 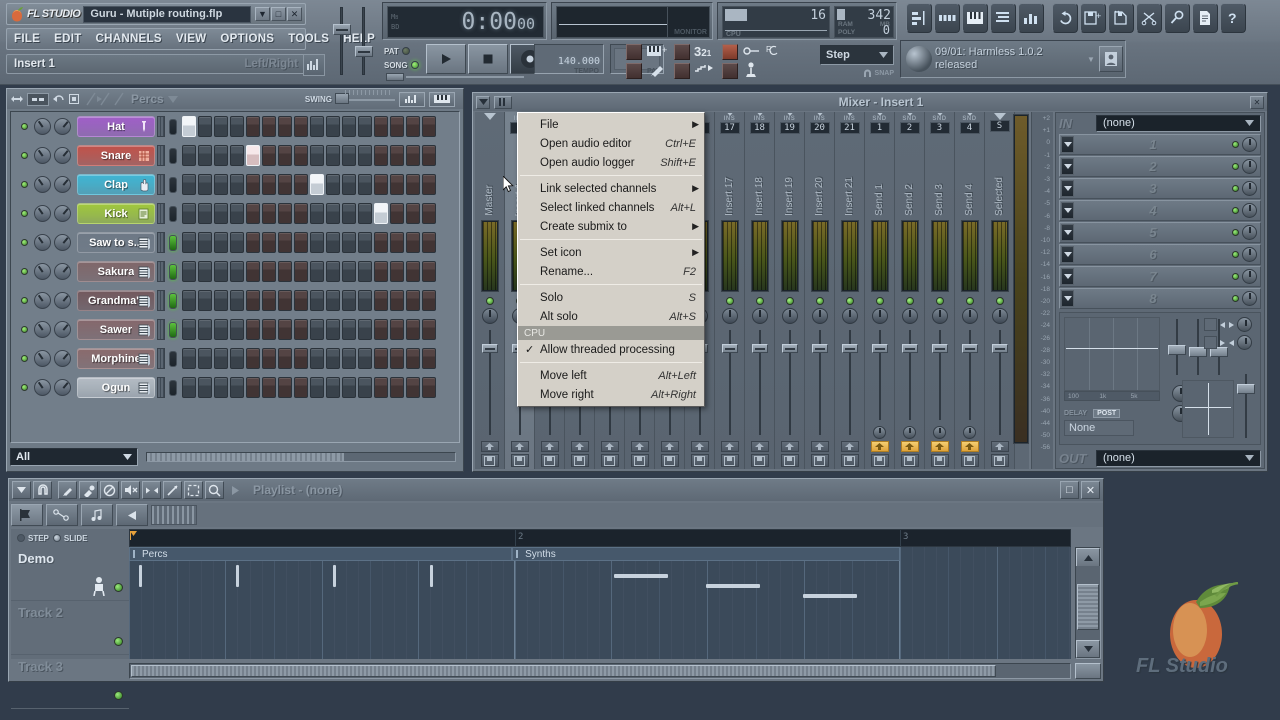 I want to click on mixer-menu-button, so click(x=483, y=102).